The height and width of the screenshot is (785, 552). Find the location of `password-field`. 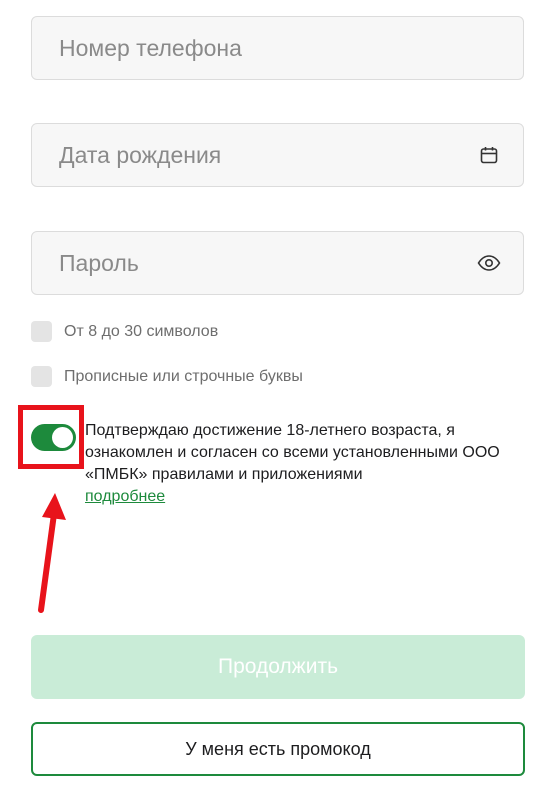

password-field is located at coordinates (277, 263).